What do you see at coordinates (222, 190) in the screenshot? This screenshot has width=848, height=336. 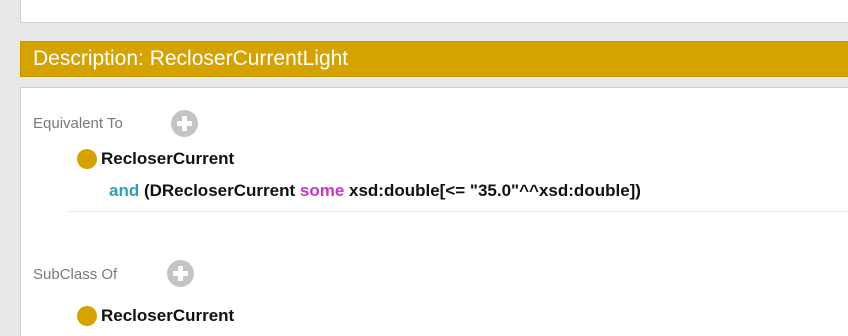 I see `property-name: DRecloserCurrent` at bounding box center [222, 190].